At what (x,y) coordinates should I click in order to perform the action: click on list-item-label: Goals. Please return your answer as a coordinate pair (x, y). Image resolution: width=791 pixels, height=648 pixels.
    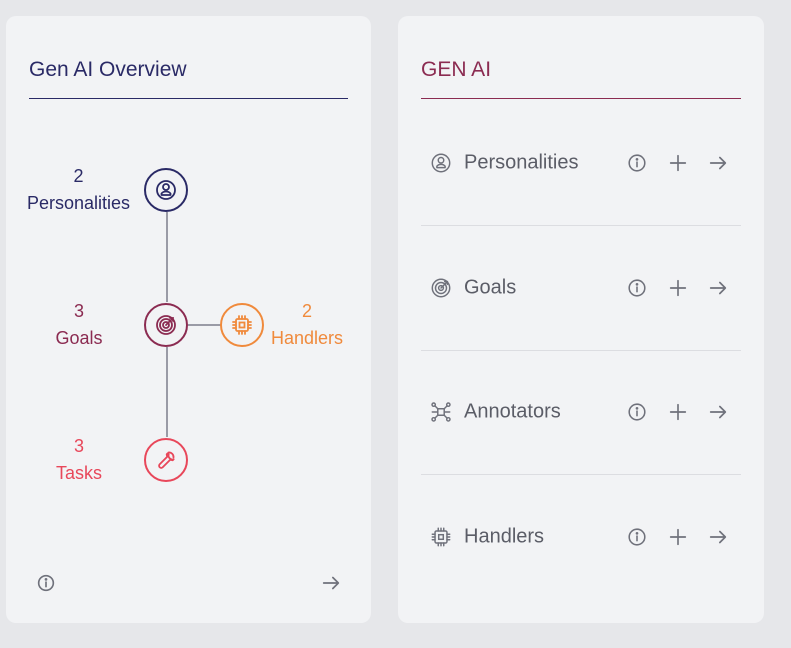
    Looking at the image, I should click on (490, 287).